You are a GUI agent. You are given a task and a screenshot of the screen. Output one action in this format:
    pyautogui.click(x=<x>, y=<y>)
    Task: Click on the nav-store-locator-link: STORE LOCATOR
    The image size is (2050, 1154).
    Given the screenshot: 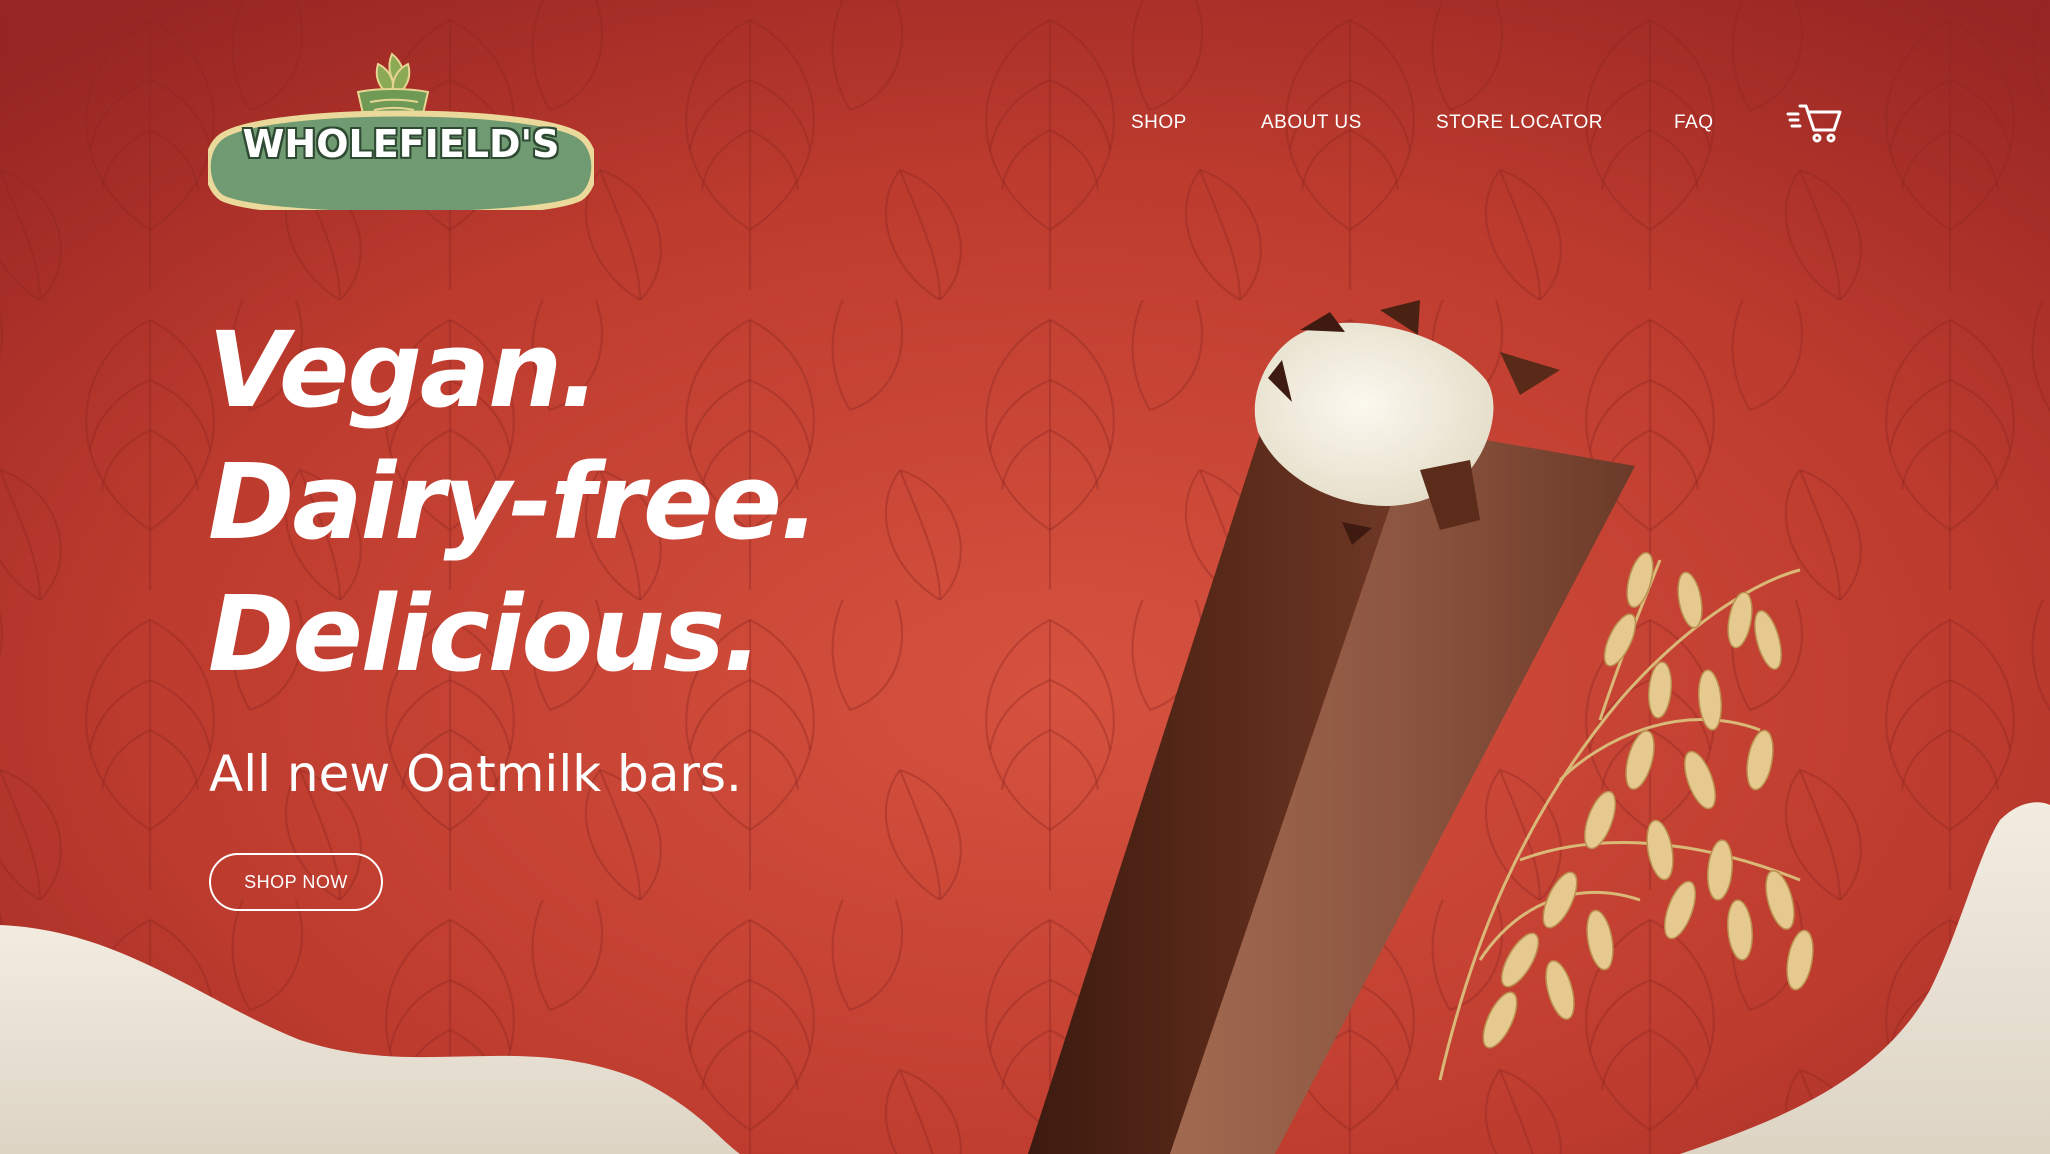 What is the action you would take?
    pyautogui.click(x=1519, y=123)
    